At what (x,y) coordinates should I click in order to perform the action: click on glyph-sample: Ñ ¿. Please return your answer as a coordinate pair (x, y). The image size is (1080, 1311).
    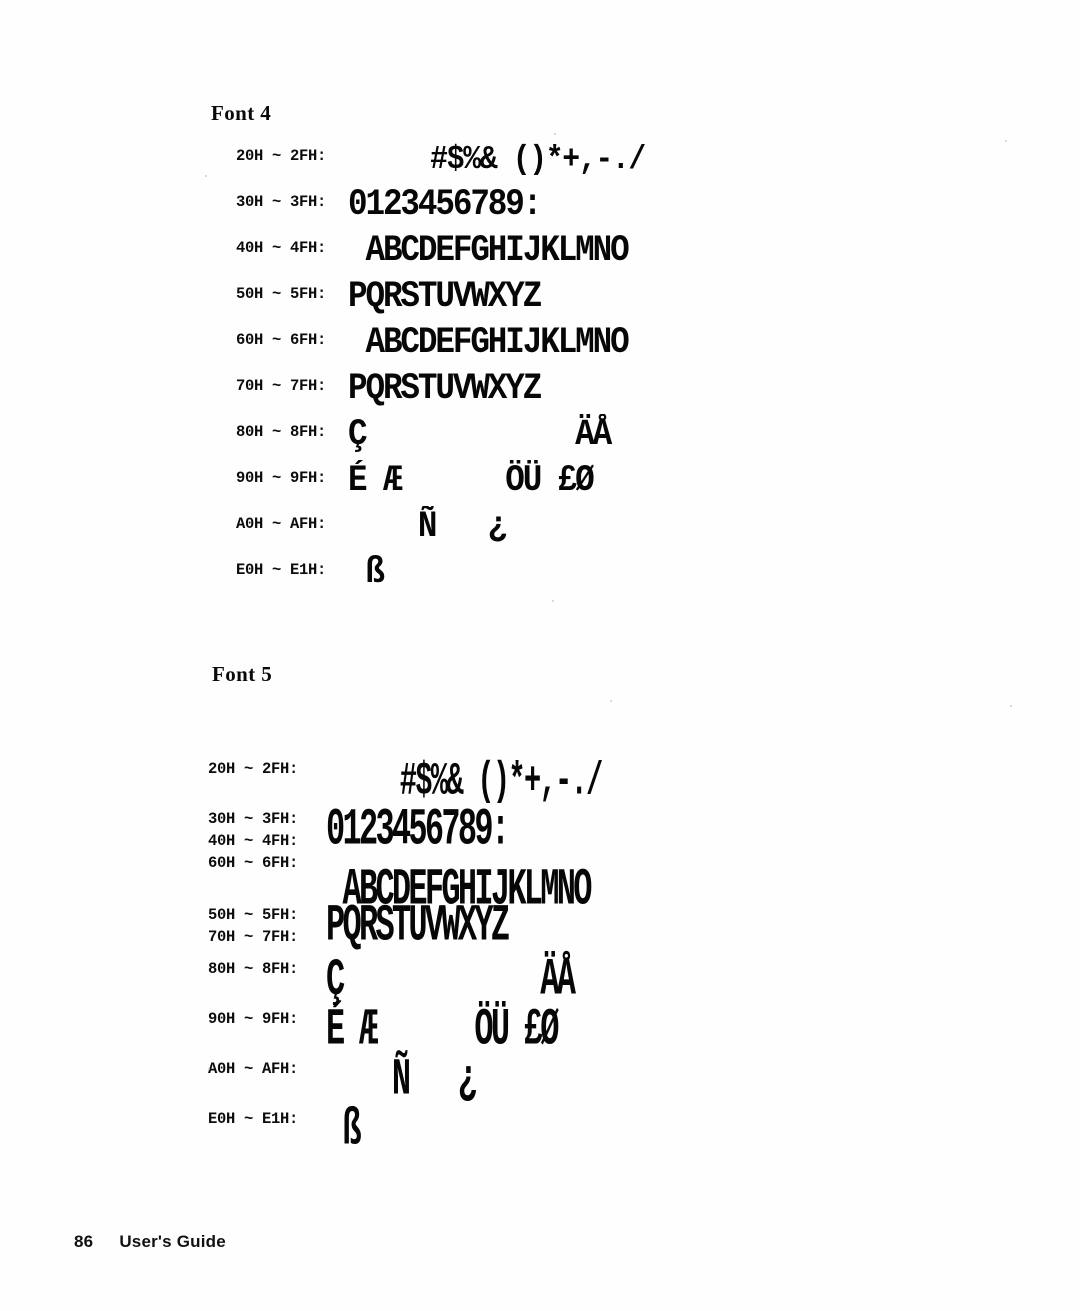
    Looking at the image, I should click on (427, 528).